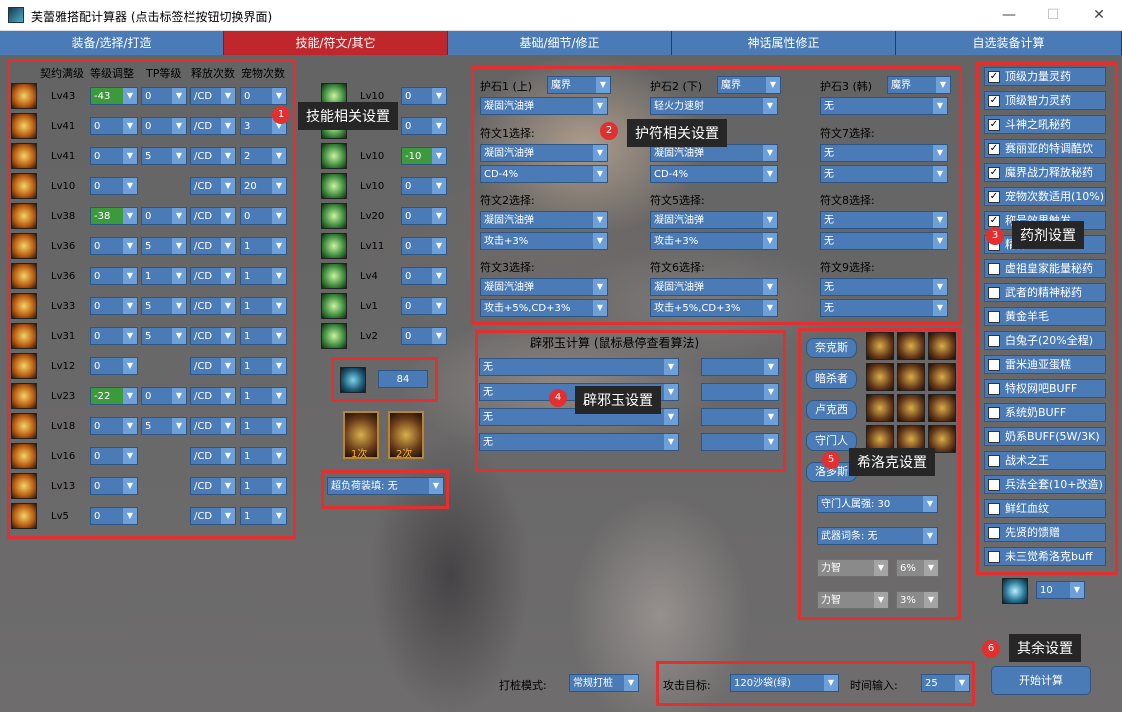 Image resolution: width=1122 pixels, height=712 pixels. Describe the element at coordinates (877, 504) in the screenshot. I see `gatekeeper-select: 守门人属强: 30 ▼` at that location.